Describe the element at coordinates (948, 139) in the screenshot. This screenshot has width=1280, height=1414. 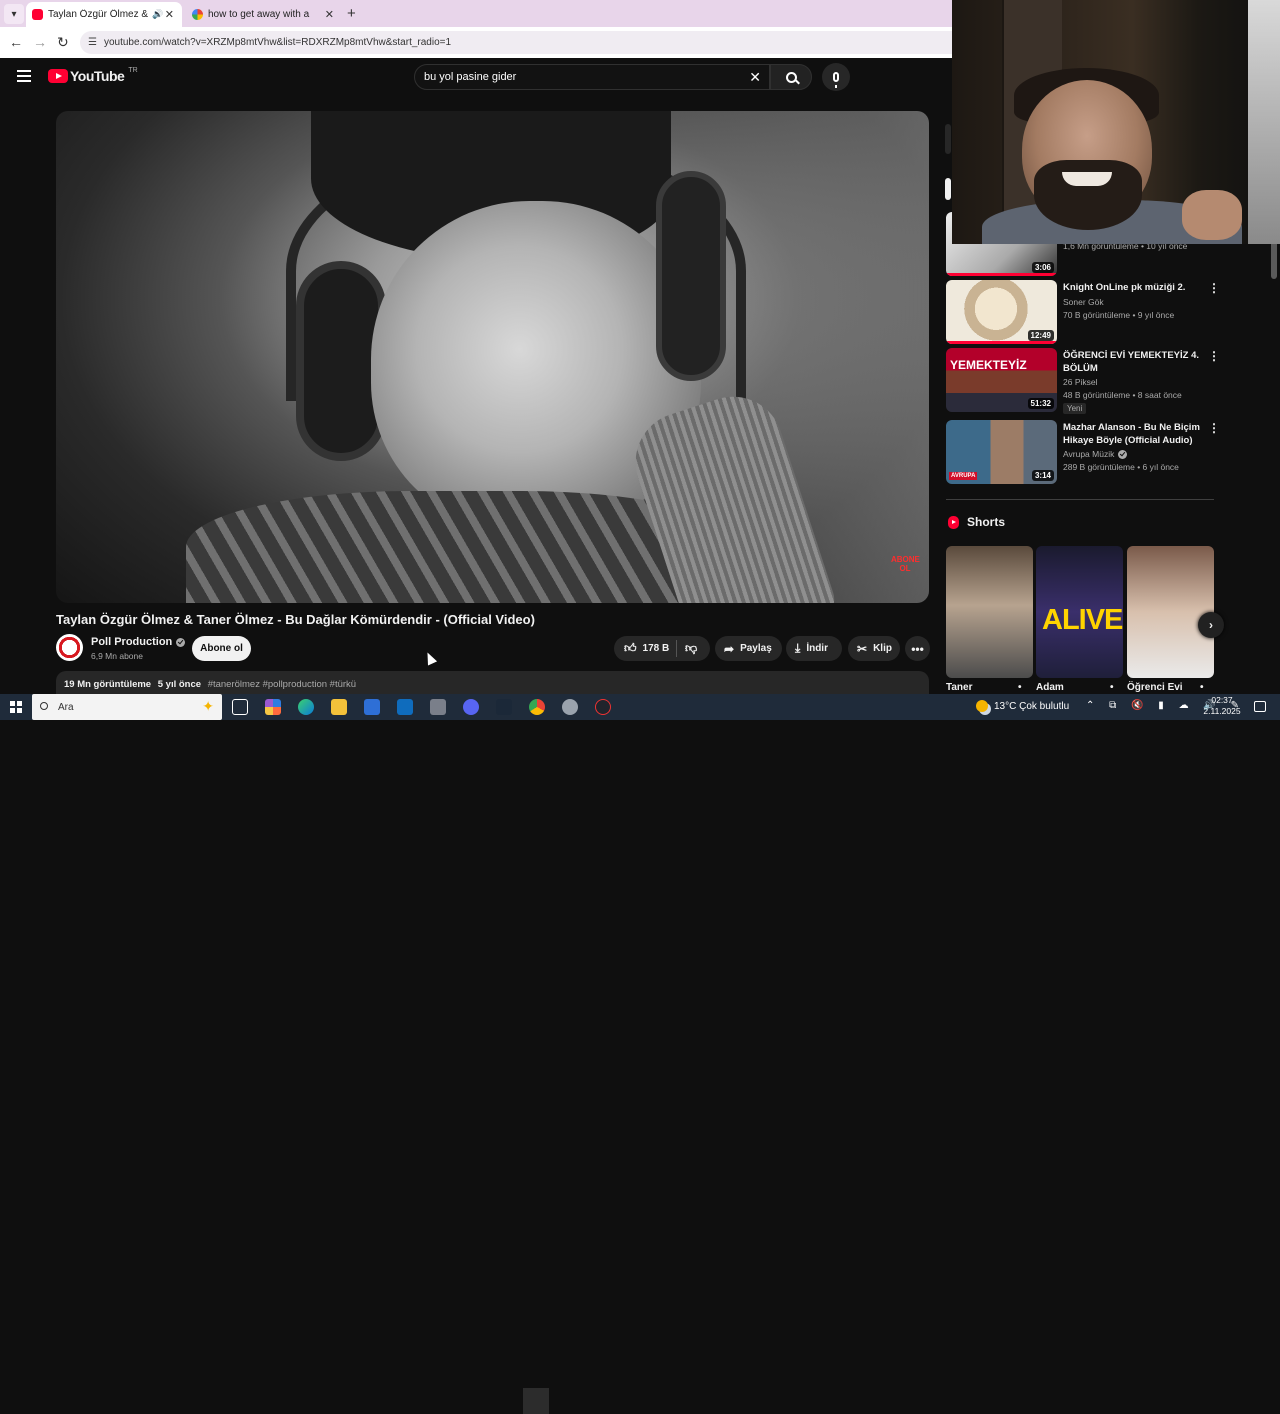
I see `sidebar-panel-edge` at that location.